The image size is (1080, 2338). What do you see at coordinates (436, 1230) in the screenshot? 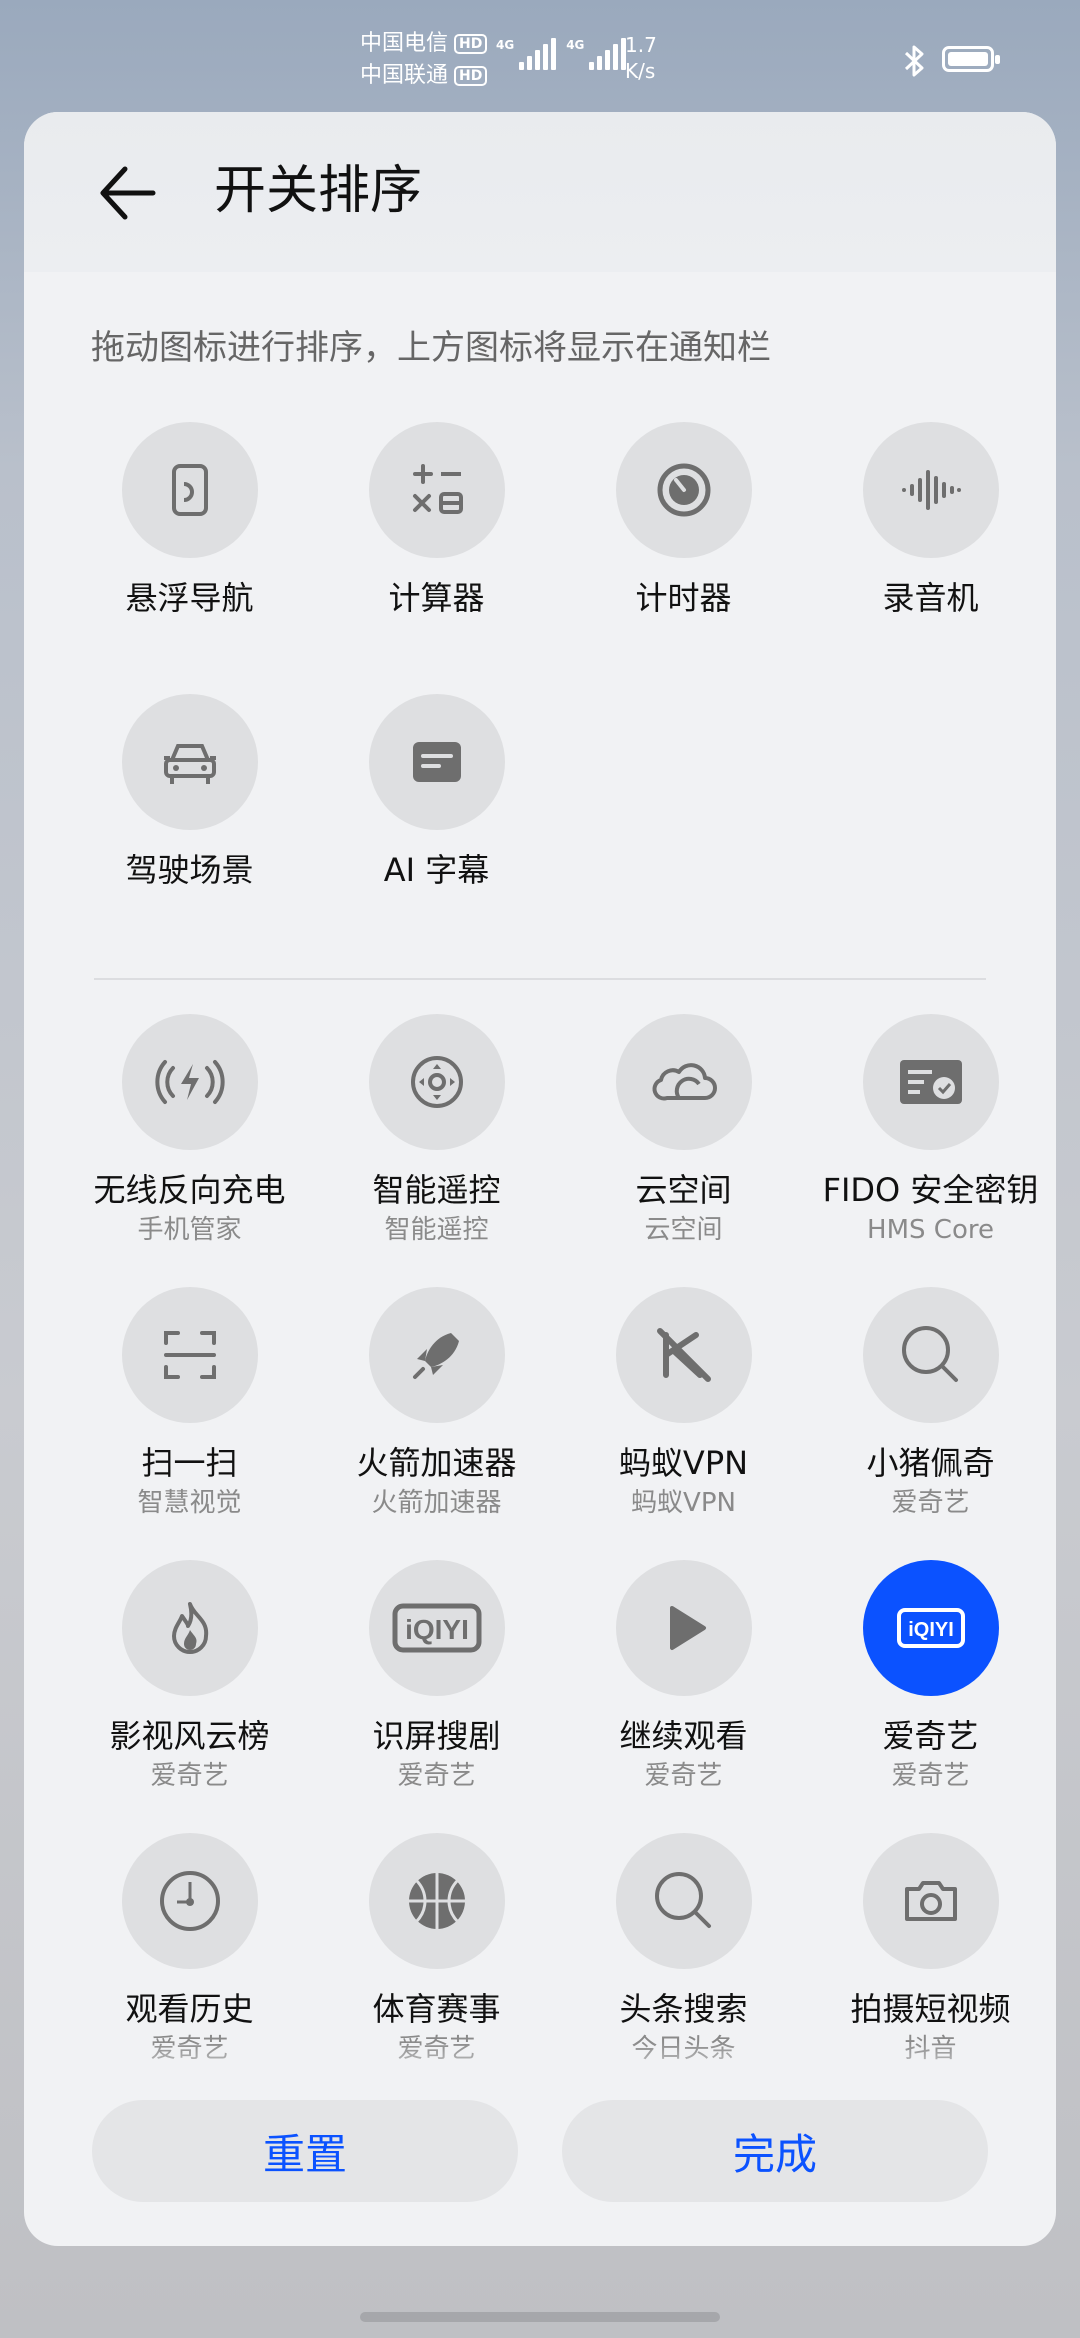
I see `switch-app-name: 智能遥控` at bounding box center [436, 1230].